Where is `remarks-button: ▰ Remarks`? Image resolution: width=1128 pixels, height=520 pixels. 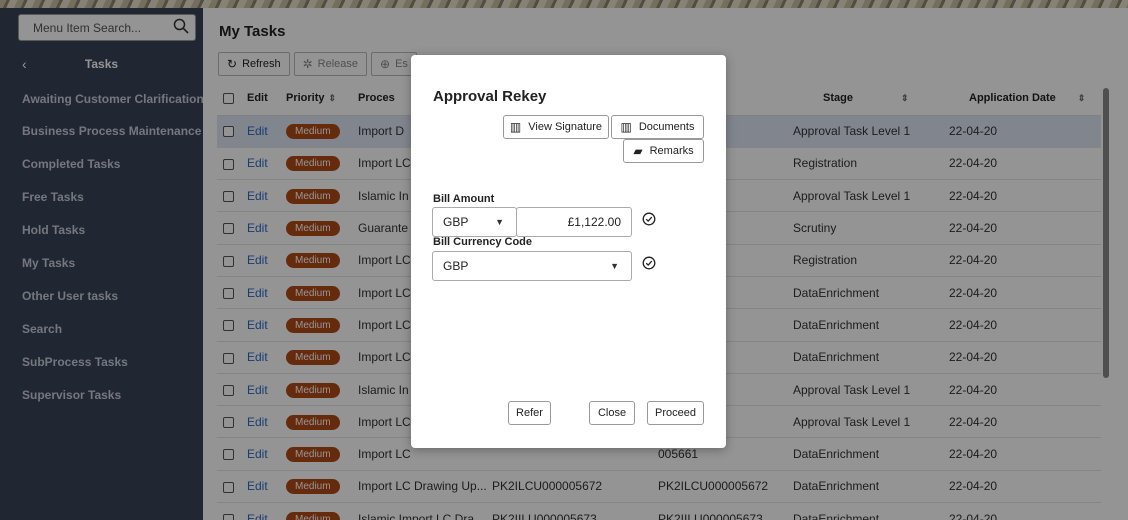
remarks-button: ▰ Remarks is located at coordinates (663, 151).